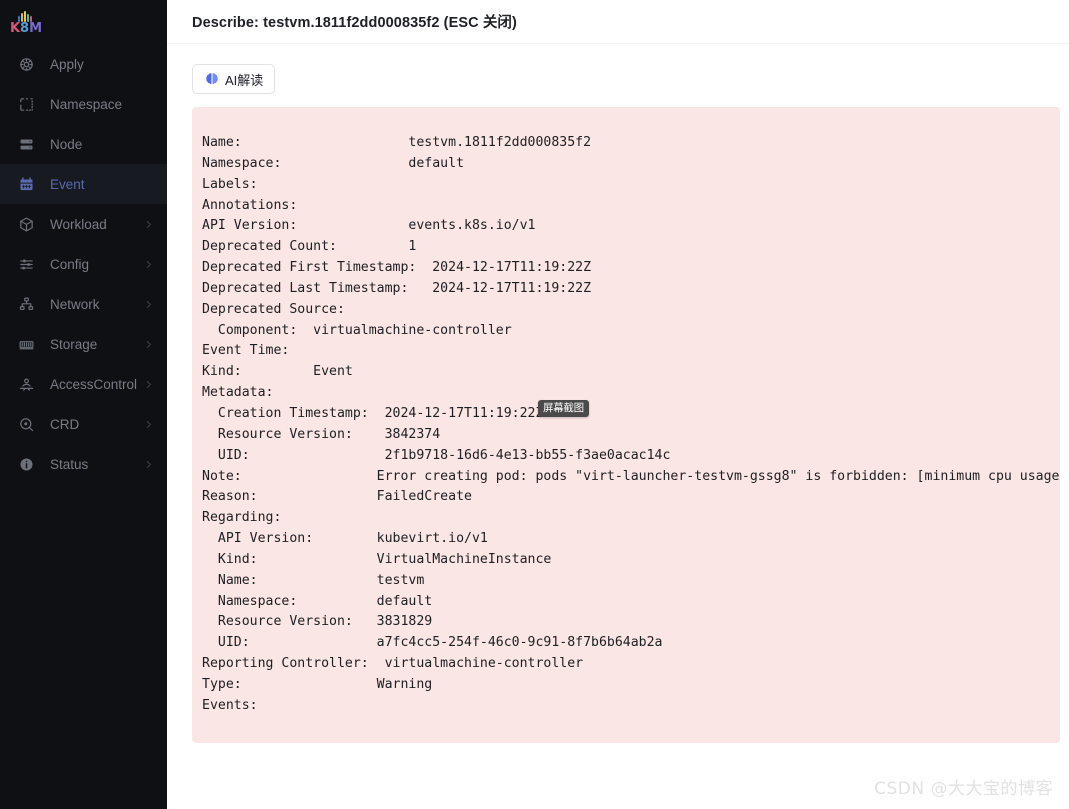 The image size is (1069, 809). Describe the element at coordinates (67, 184) in the screenshot. I see `sidebar-item-label: Event` at that location.